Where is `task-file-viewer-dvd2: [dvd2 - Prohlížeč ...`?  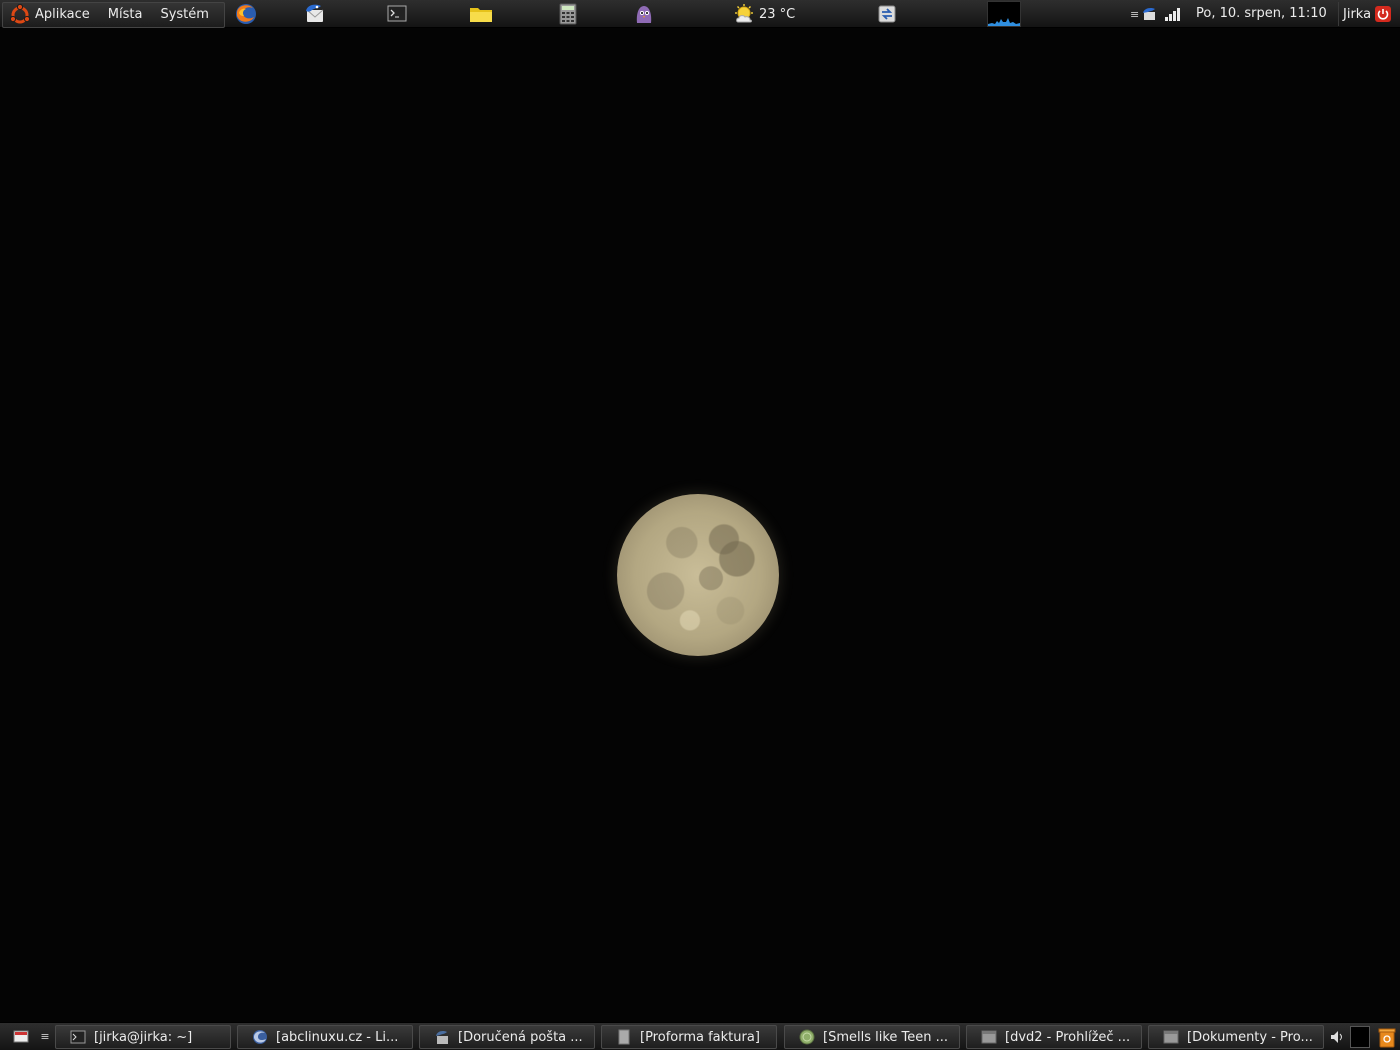
task-file-viewer-dvd2: [dvd2 - Prohlížeč ... is located at coordinates (1054, 1037).